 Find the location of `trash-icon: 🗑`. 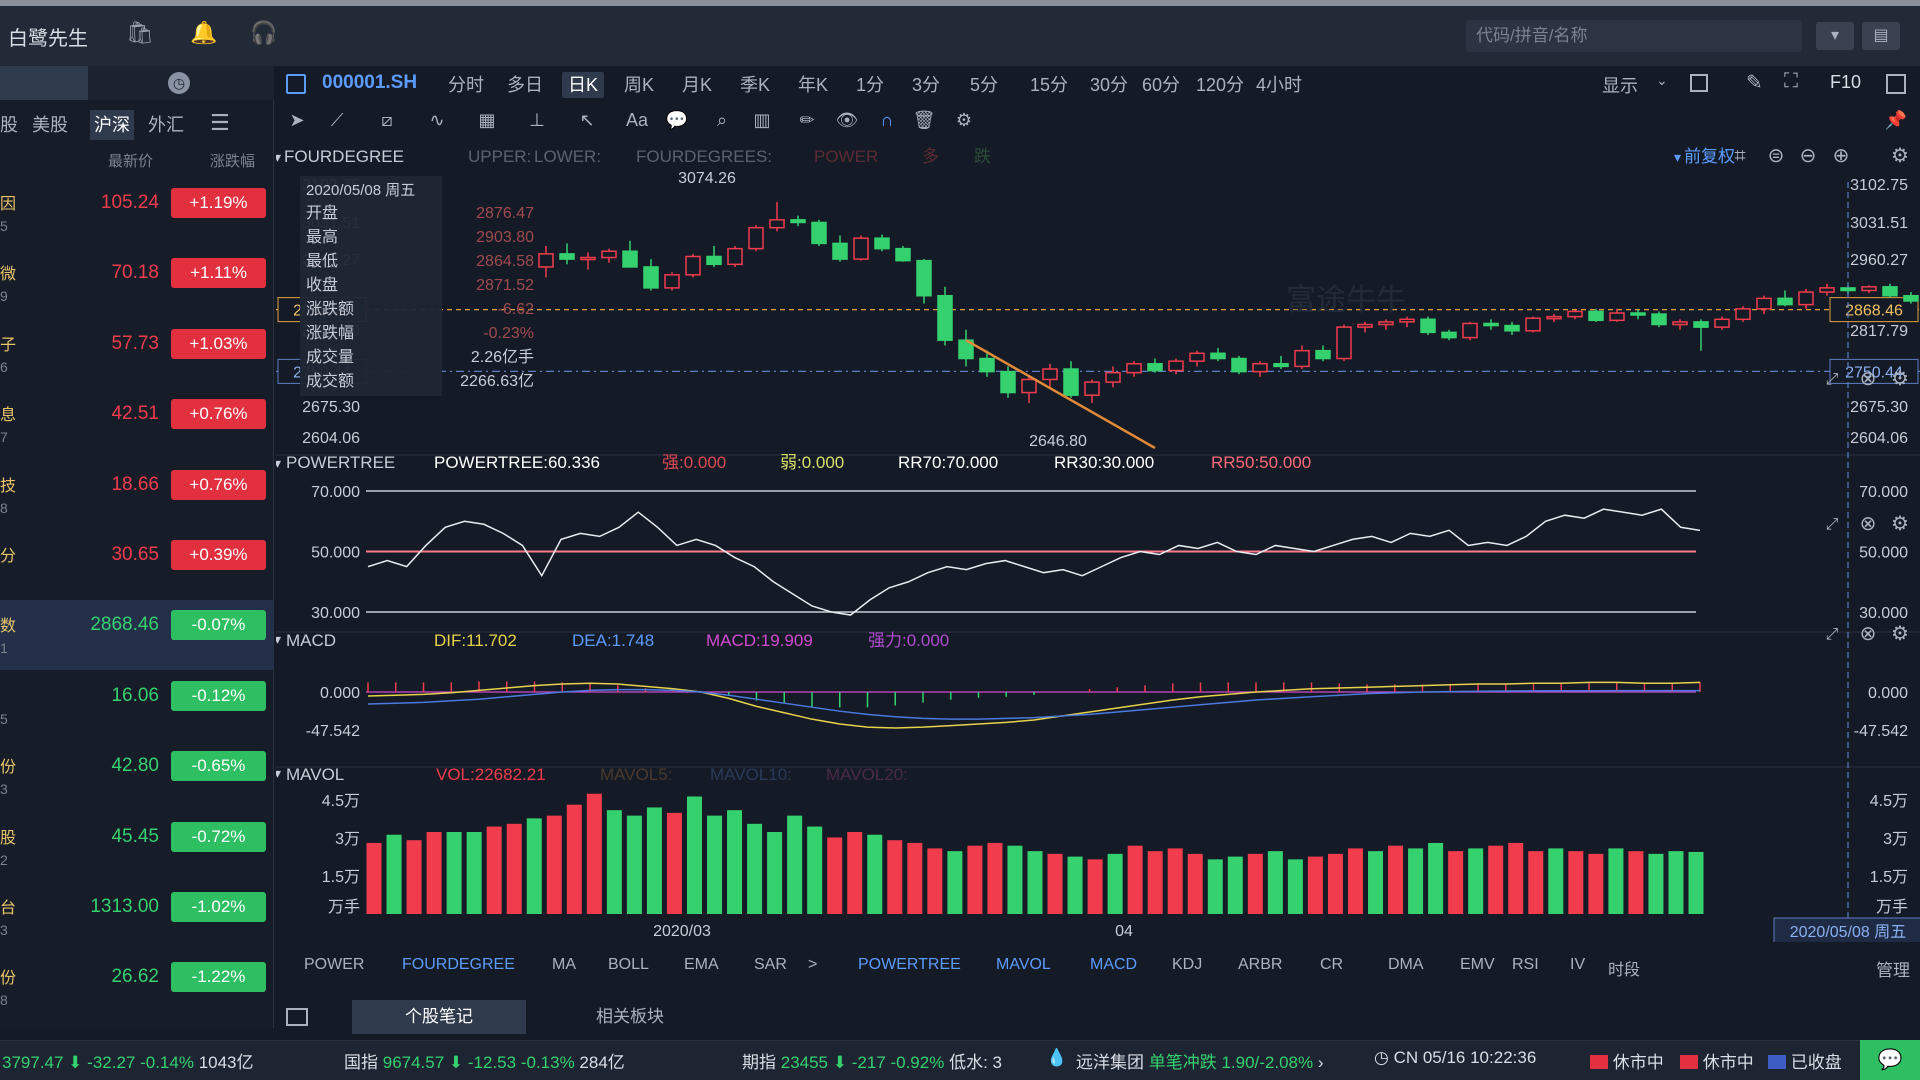

trash-icon: 🗑 is located at coordinates (924, 120).